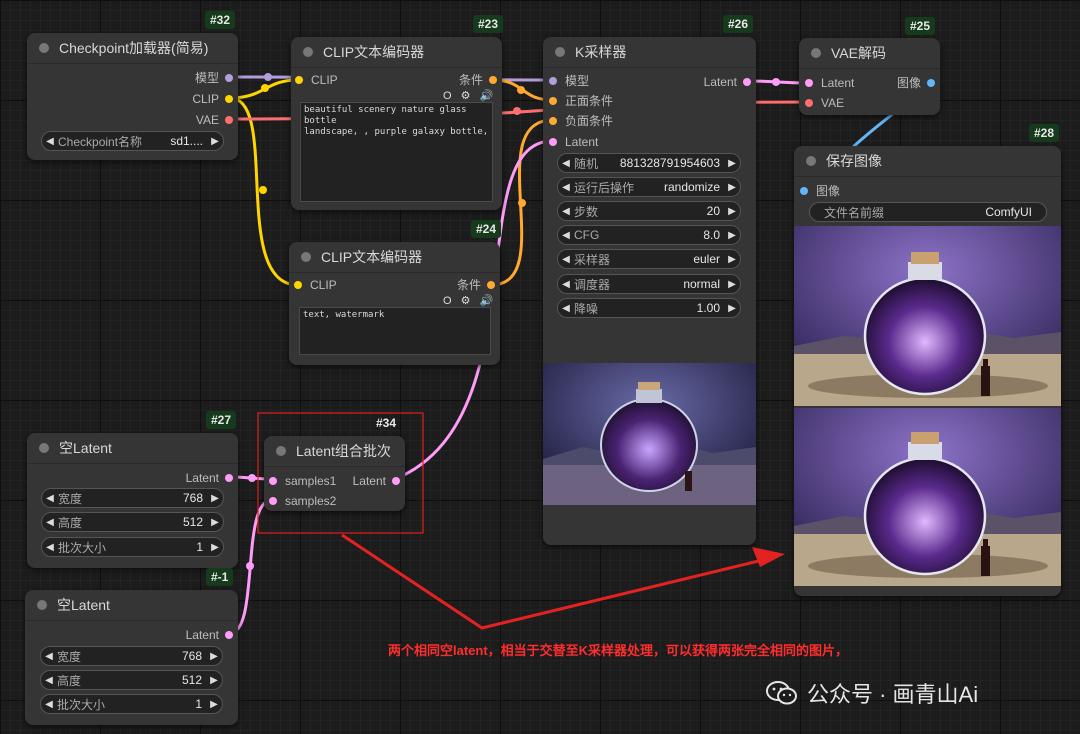  I want to click on scheduler-widget: ◀ 调度器 normal ▶, so click(649, 284).